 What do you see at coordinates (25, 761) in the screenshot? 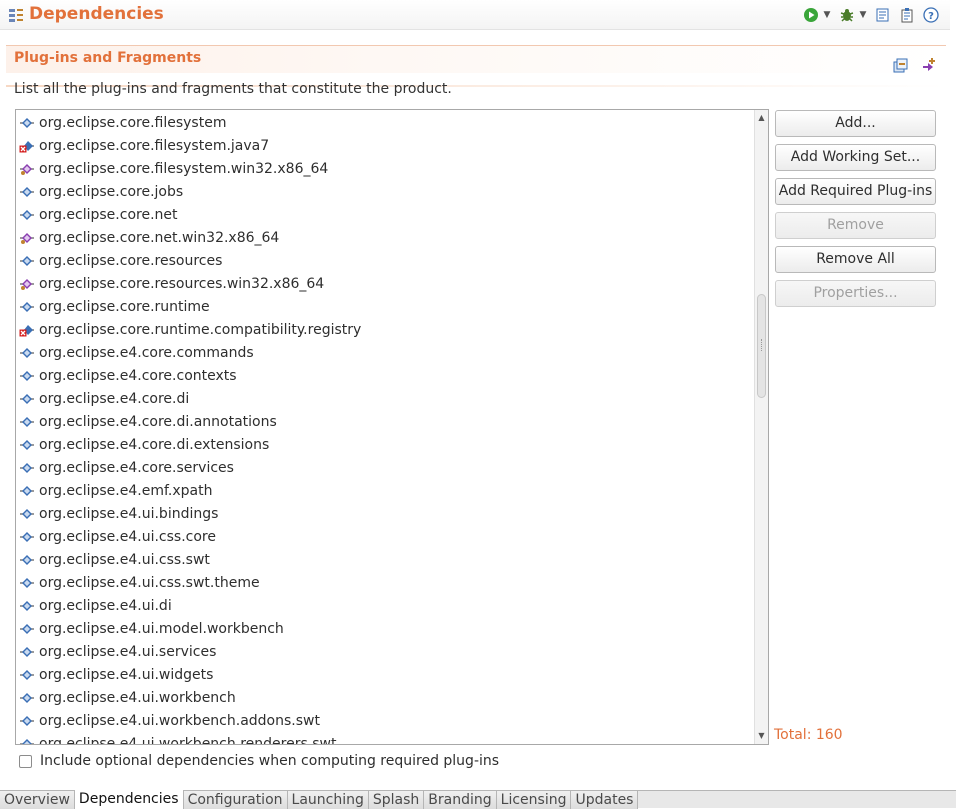
I see `include-optional-checkbox` at bounding box center [25, 761].